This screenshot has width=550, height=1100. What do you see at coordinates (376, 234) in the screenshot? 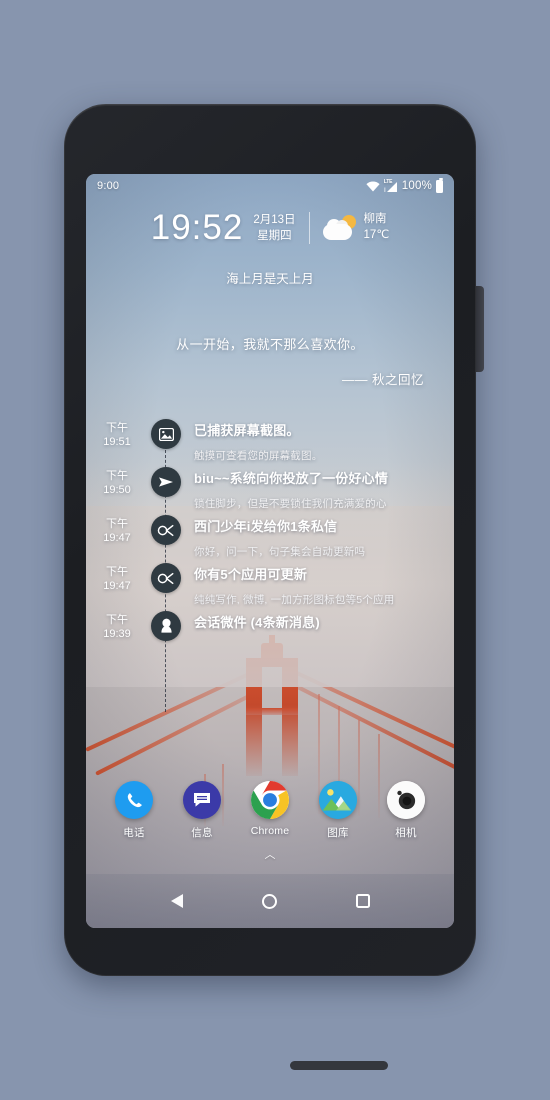
I see `weather-temperature: 17℃` at bounding box center [376, 234].